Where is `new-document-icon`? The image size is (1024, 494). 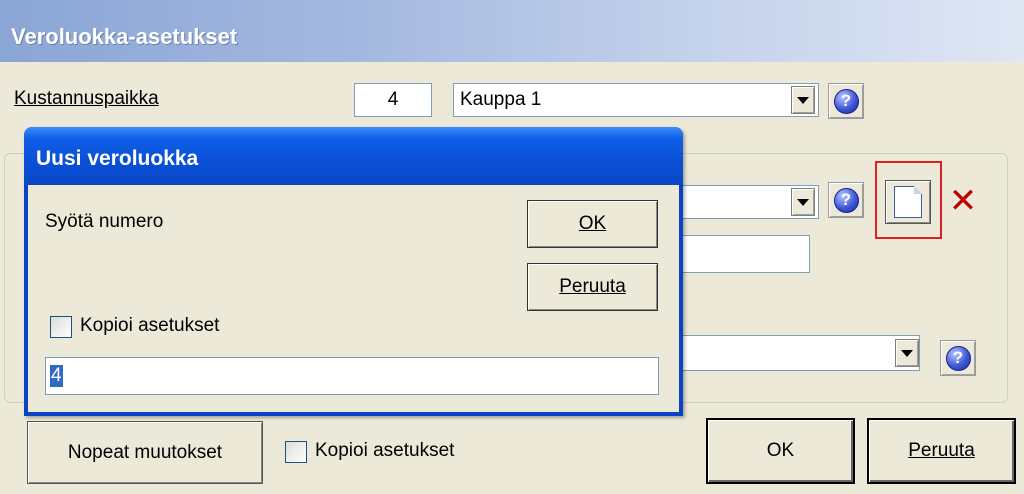 new-document-icon is located at coordinates (908, 202).